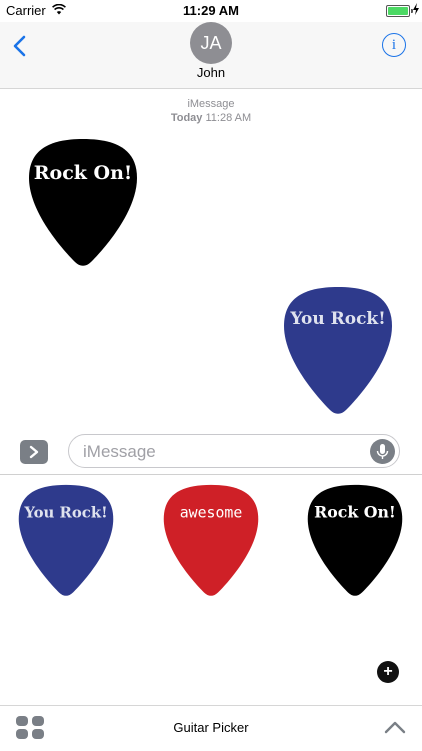  I want to click on apps-button, so click(34, 452).